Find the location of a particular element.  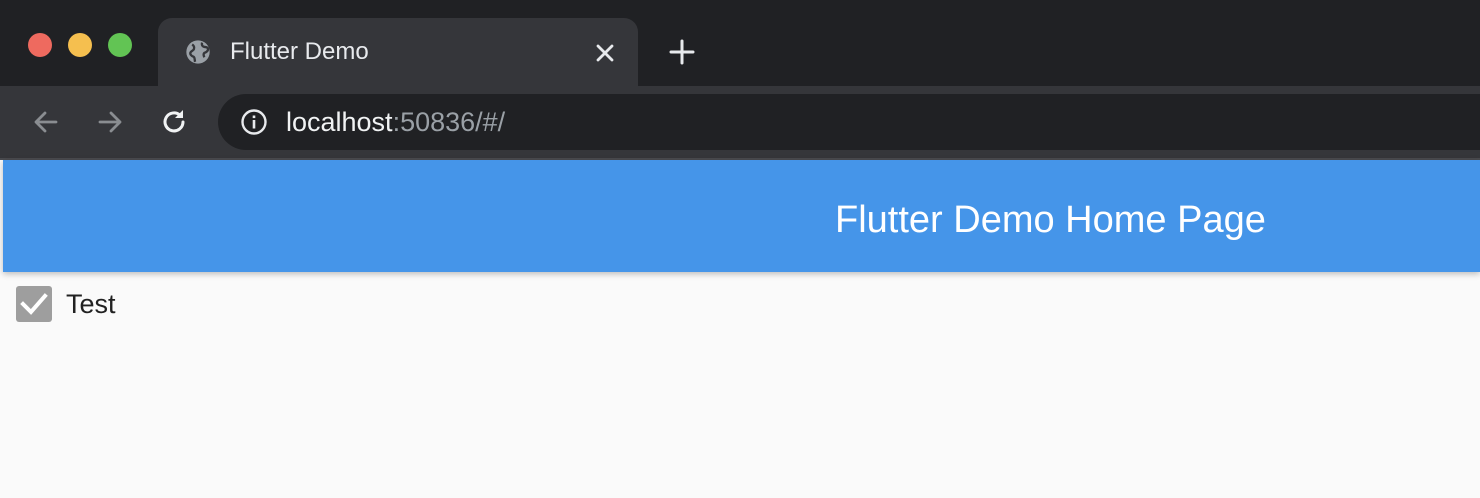

browser-toolbar: localhost:50836/#/ is located at coordinates (740, 123).